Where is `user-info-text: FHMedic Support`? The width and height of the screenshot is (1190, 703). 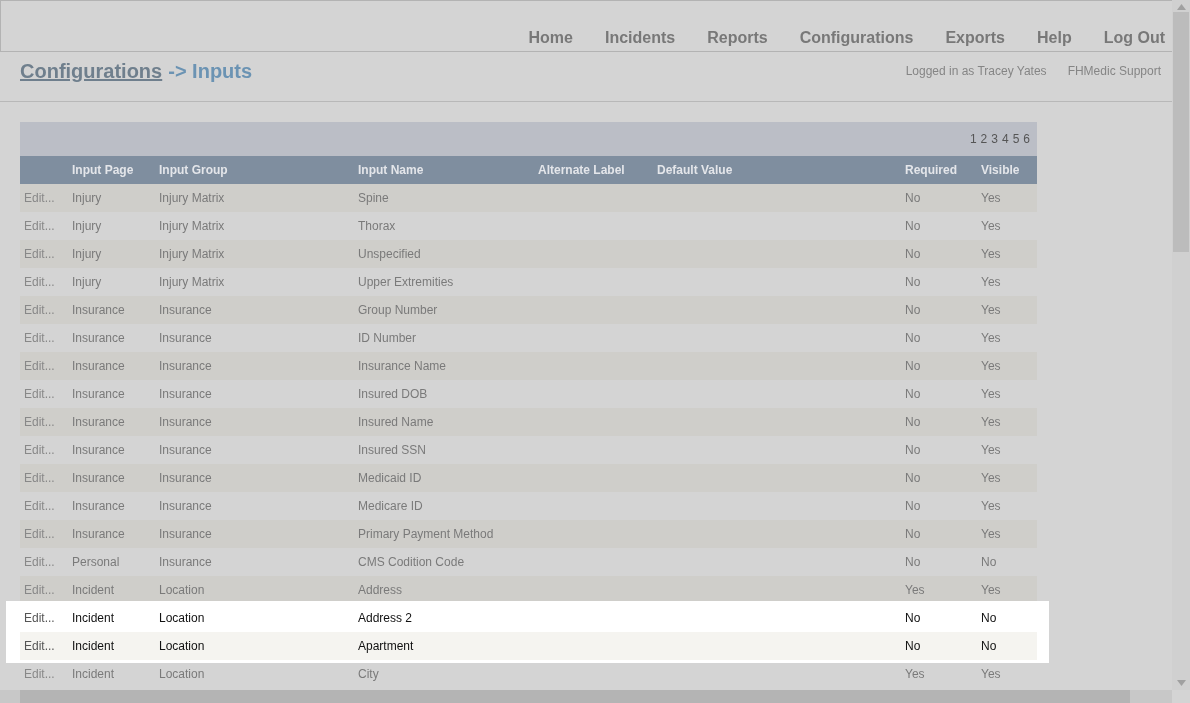 user-info-text: FHMedic Support is located at coordinates (1114, 71).